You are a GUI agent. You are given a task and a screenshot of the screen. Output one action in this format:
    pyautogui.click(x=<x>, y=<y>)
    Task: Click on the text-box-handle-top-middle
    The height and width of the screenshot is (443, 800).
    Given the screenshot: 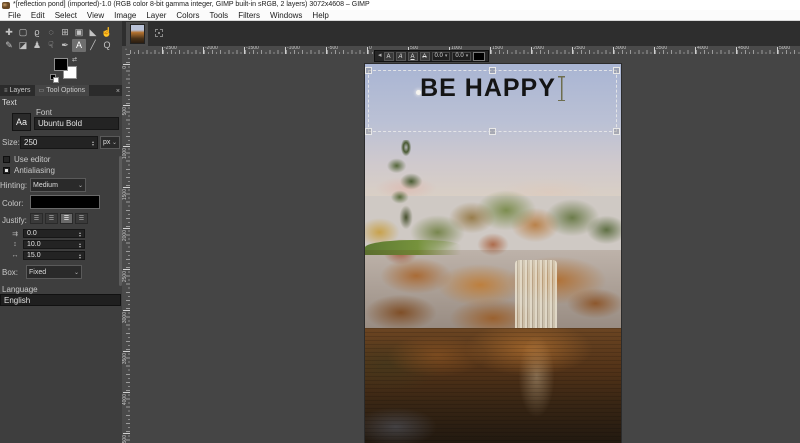 What is the action you would take?
    pyautogui.click(x=492, y=70)
    